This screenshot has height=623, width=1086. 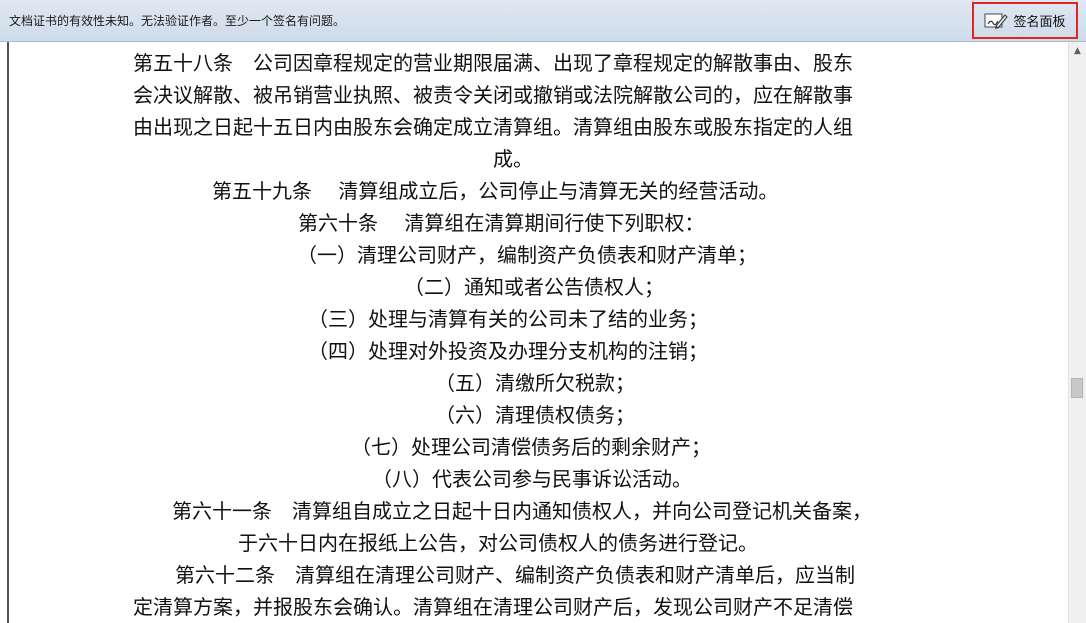 I want to click on signature-panel-label: 签名面板, so click(x=1039, y=22).